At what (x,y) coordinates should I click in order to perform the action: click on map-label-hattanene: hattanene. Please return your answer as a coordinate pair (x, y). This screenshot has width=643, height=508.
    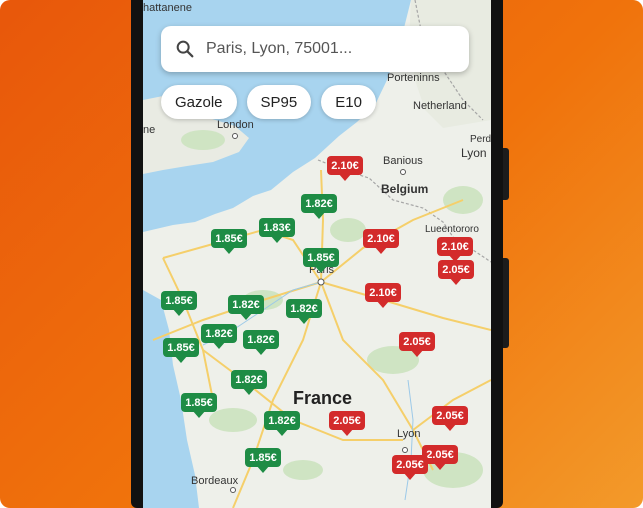
    Looking at the image, I should click on (167, 8).